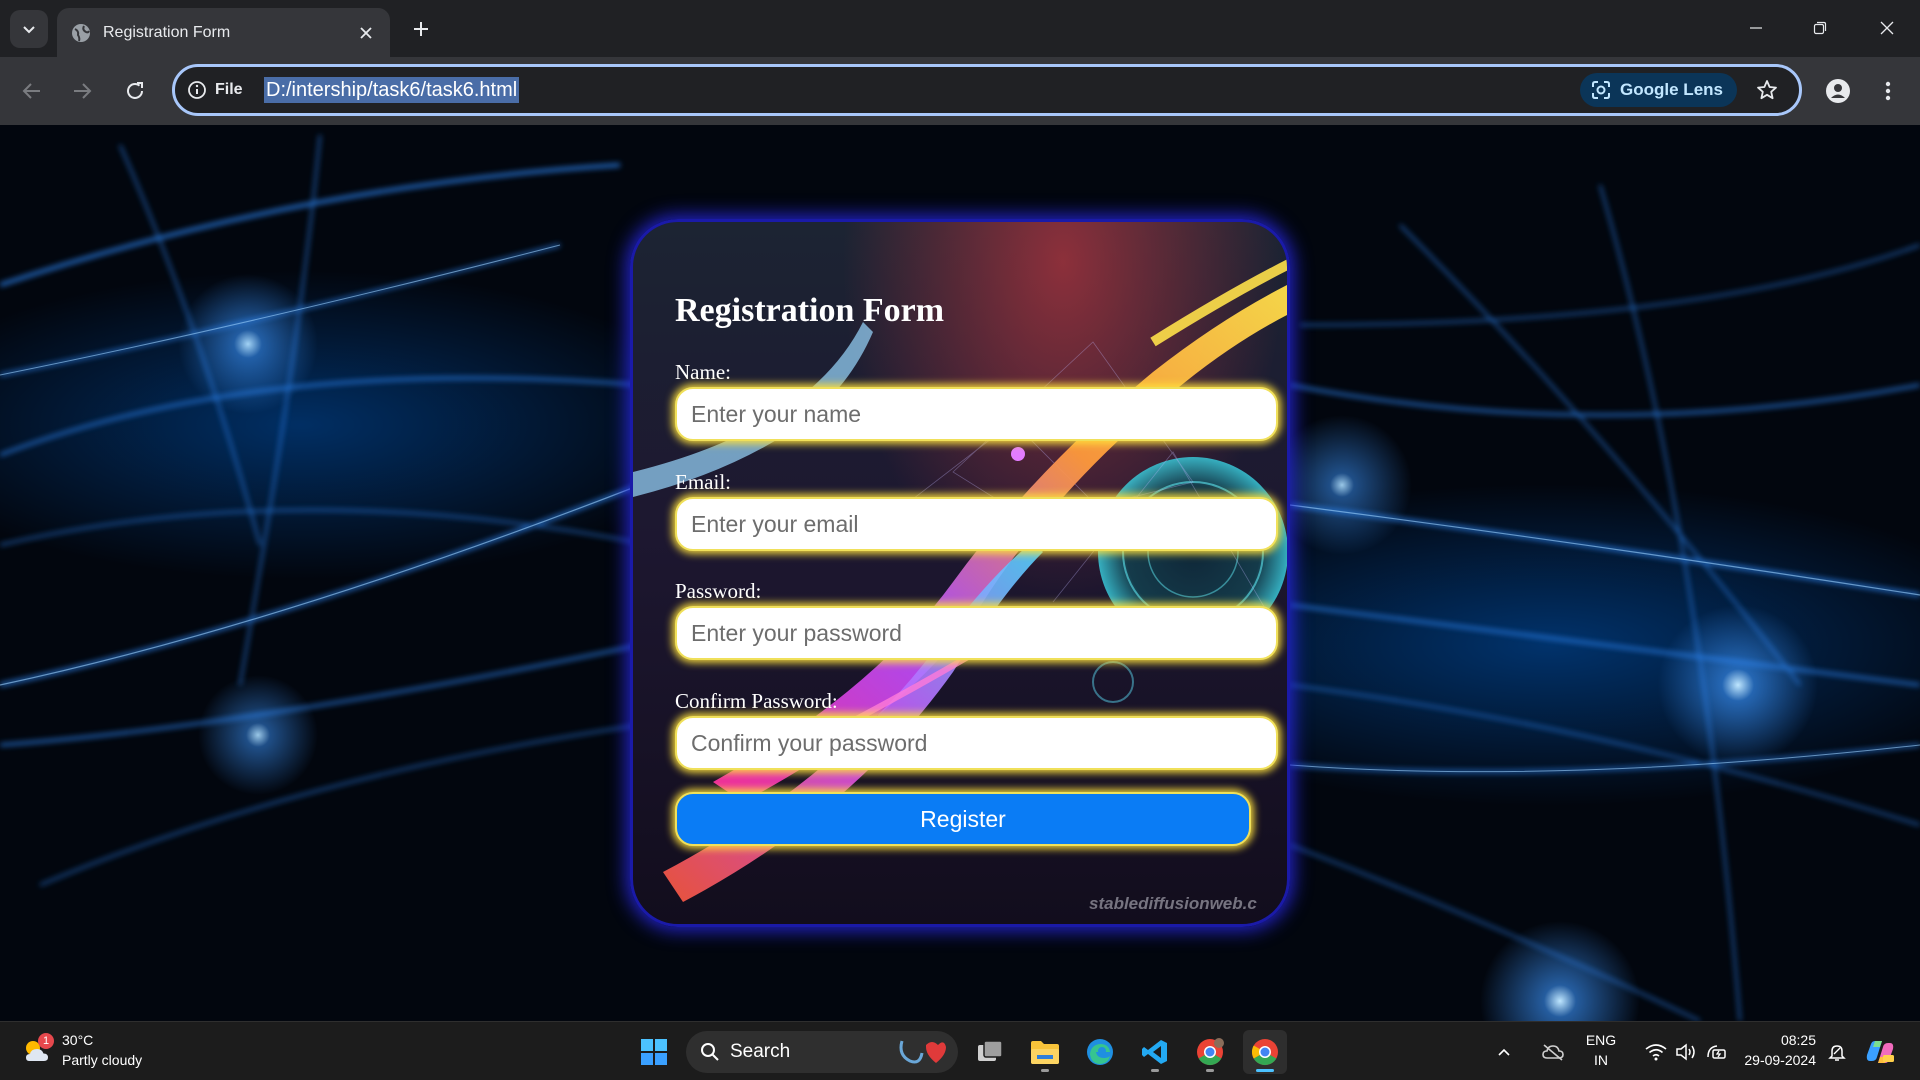 This screenshot has height=1080, width=1920. What do you see at coordinates (718, 591) in the screenshot?
I see `password-label: Password:` at bounding box center [718, 591].